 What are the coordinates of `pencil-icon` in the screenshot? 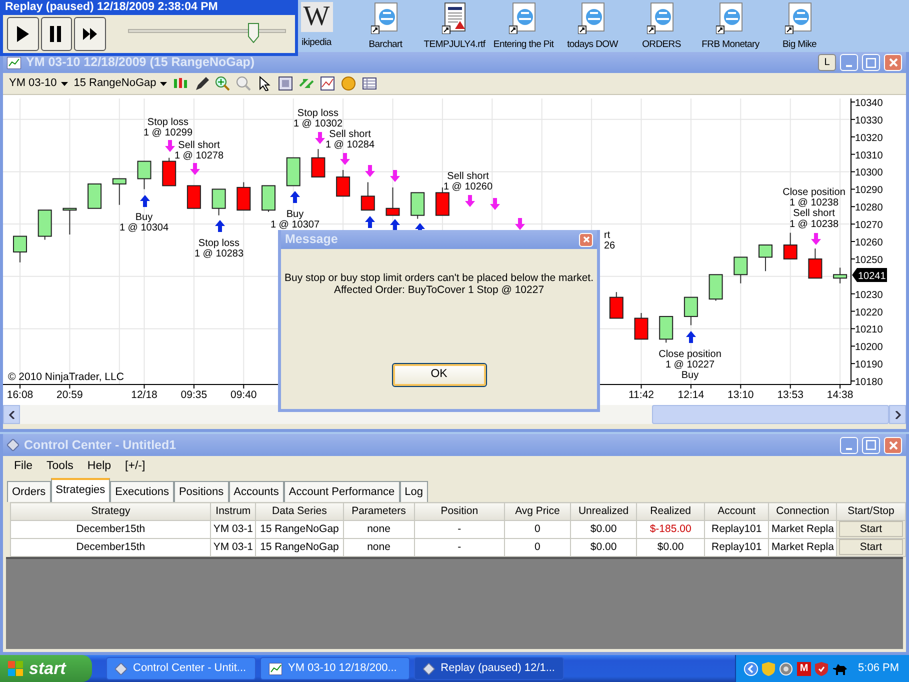 It's located at (202, 83).